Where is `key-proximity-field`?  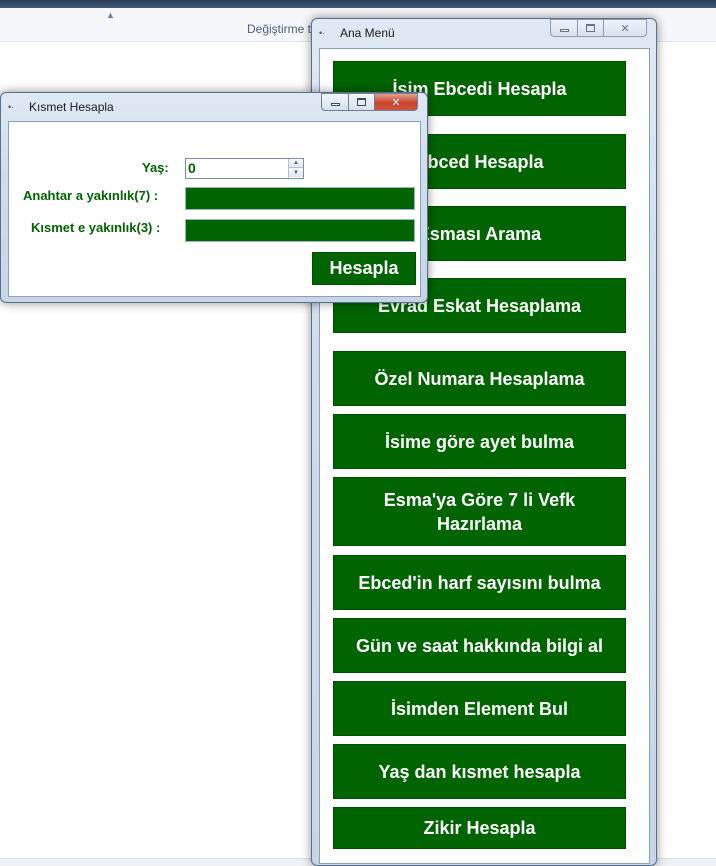 key-proximity-field is located at coordinates (300, 198).